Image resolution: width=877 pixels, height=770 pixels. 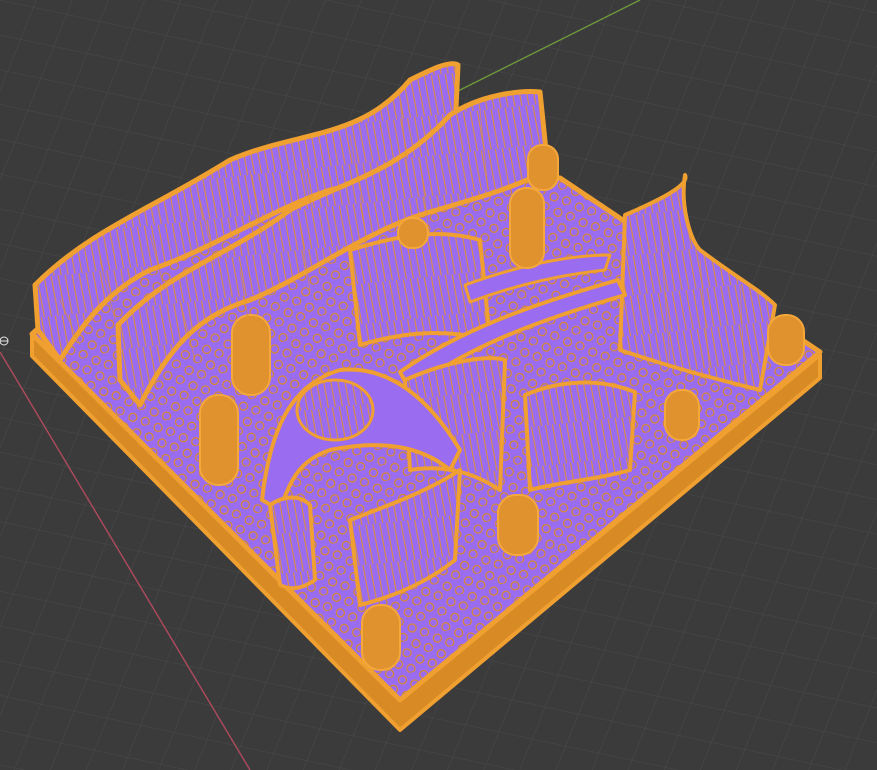 What do you see at coordinates (292, 543) in the screenshot?
I see `wall-left-pillar` at bounding box center [292, 543].